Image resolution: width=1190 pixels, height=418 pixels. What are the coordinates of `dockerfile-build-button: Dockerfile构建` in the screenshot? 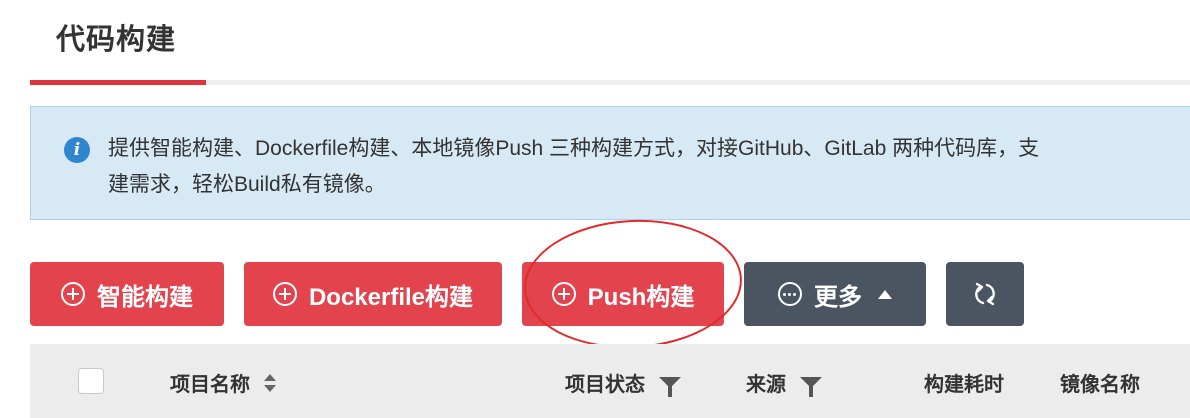 It's located at (373, 294).